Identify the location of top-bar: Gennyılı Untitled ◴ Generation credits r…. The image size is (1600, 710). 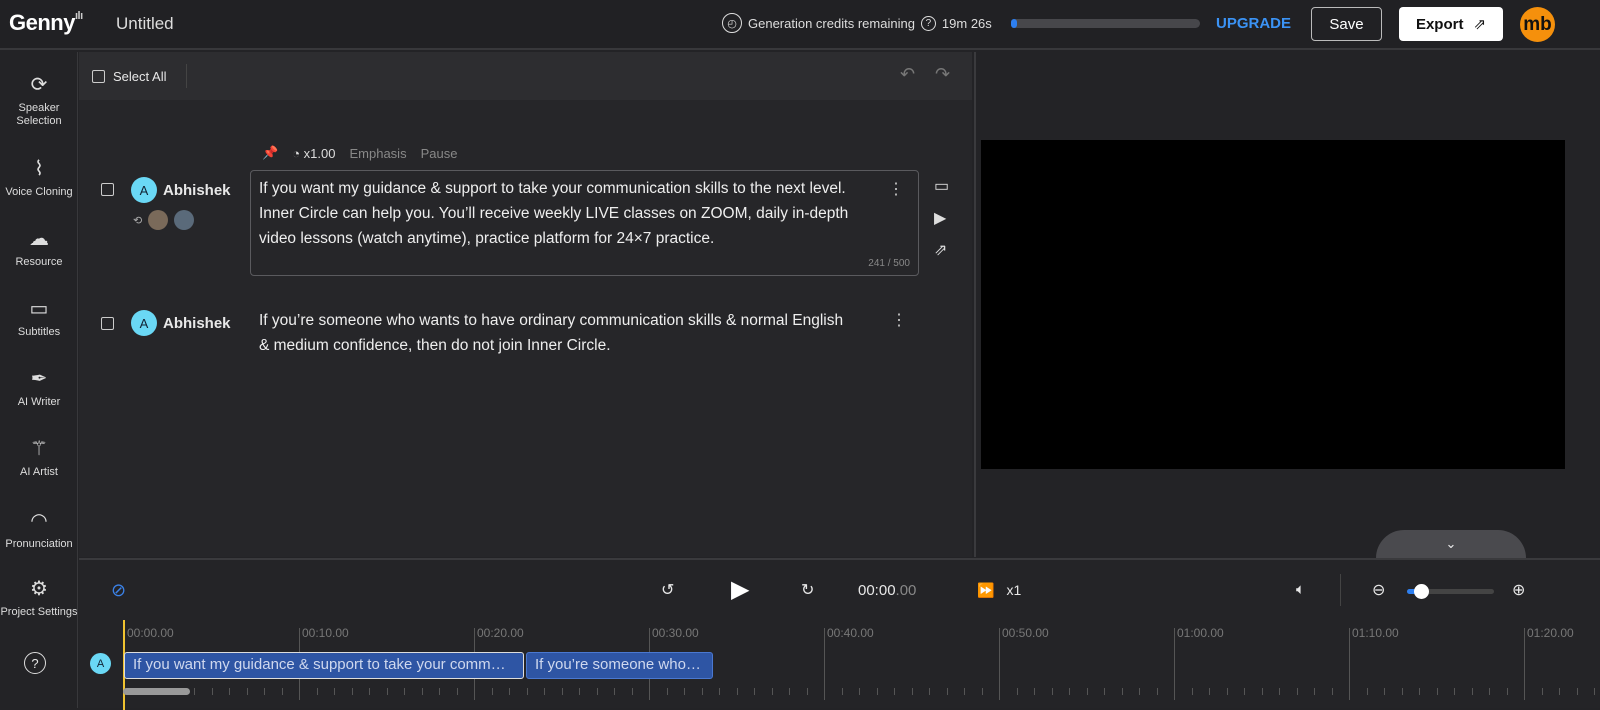
(800, 25).